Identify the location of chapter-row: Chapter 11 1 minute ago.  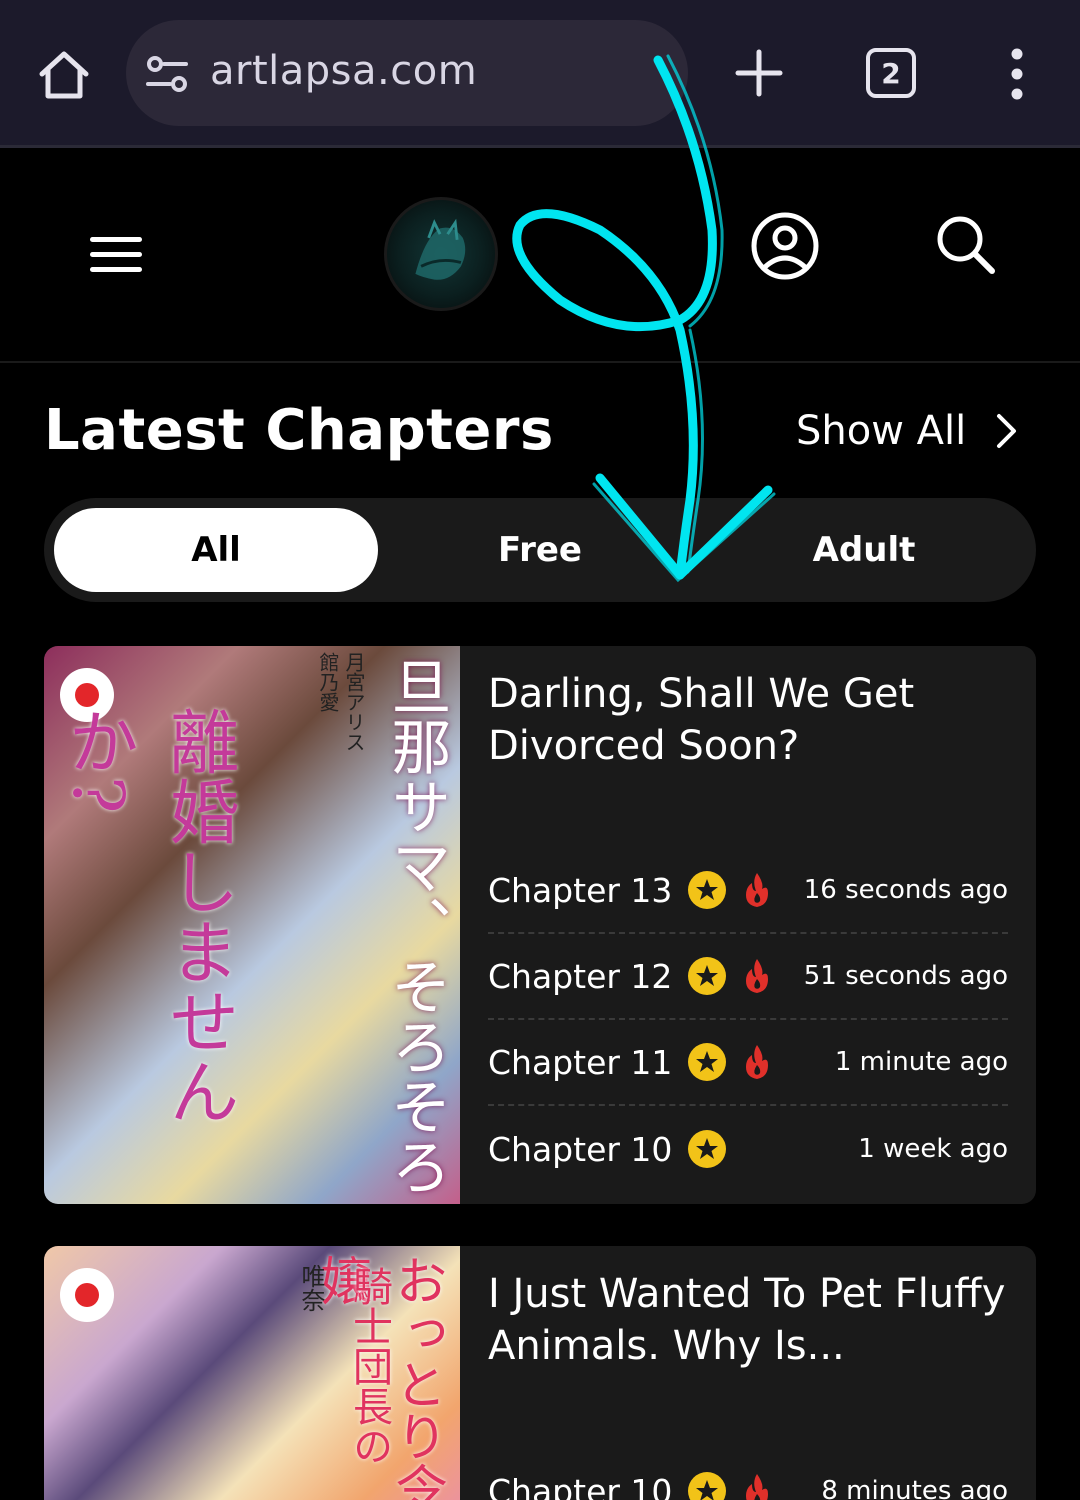
(748, 1063).